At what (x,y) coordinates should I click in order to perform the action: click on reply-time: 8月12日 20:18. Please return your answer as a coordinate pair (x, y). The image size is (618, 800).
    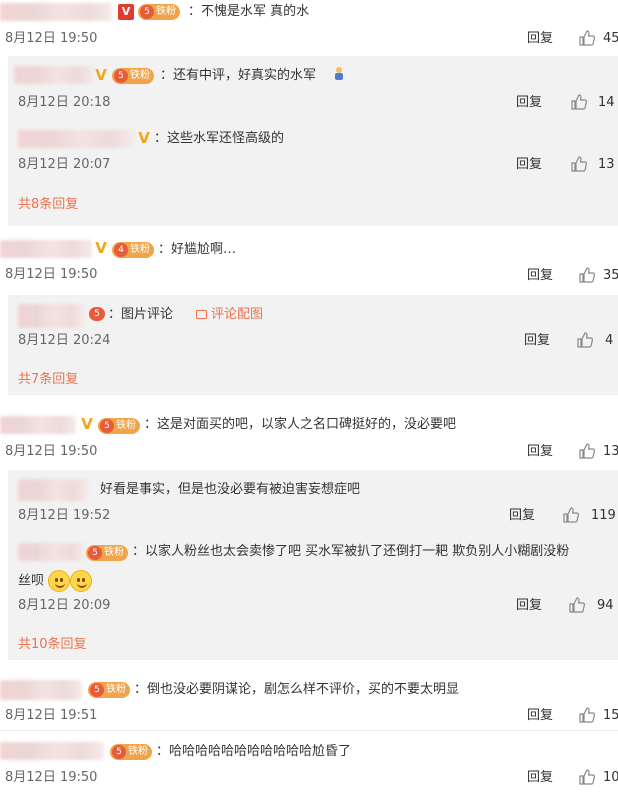
    Looking at the image, I should click on (64, 102).